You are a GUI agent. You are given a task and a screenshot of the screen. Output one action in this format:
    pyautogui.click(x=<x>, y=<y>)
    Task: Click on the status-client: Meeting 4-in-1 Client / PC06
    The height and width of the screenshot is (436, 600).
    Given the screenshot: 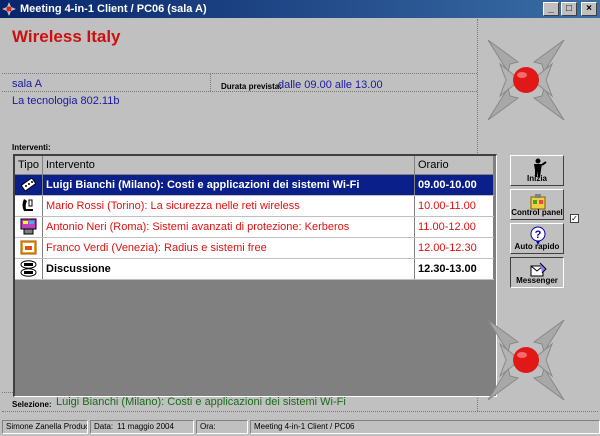 What is the action you would take?
    pyautogui.click(x=425, y=427)
    